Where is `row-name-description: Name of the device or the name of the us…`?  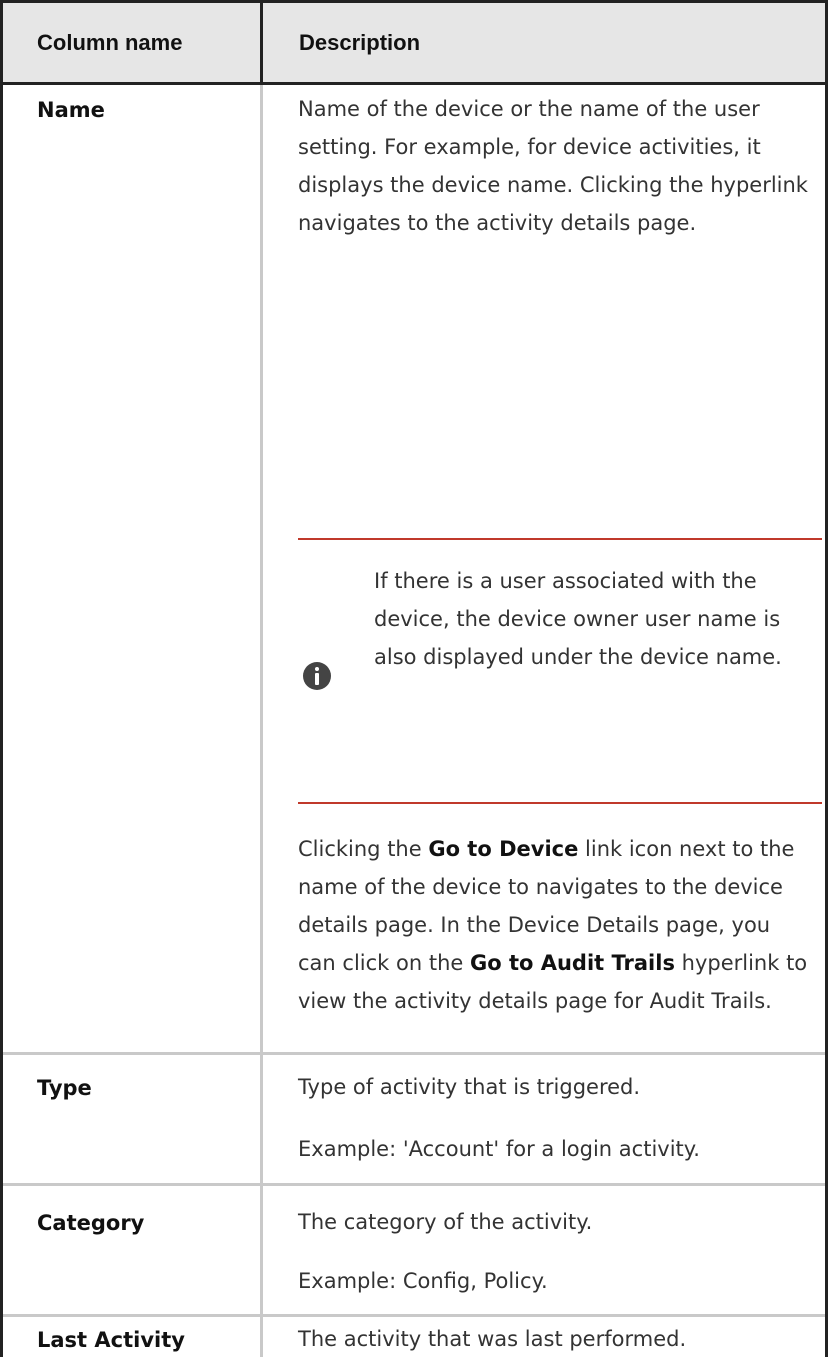 row-name-description: Name of the device or the name of the us… is located at coordinates (553, 166).